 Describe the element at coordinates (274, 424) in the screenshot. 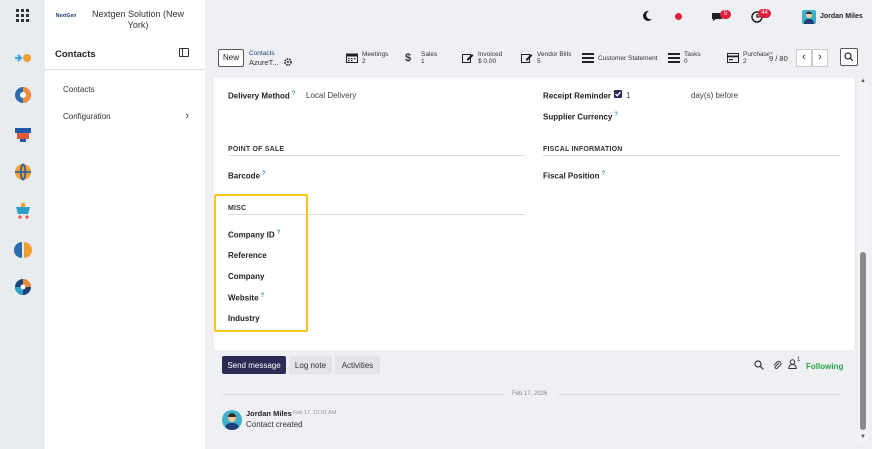

I see `message-body: Contact created` at that location.